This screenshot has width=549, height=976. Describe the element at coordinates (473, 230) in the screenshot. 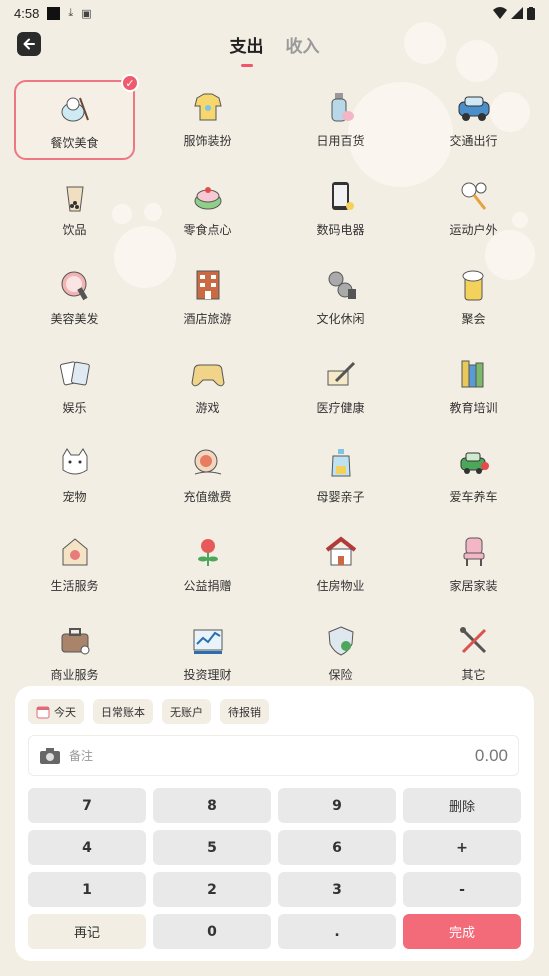

I see `category-label: 运动户外` at that location.